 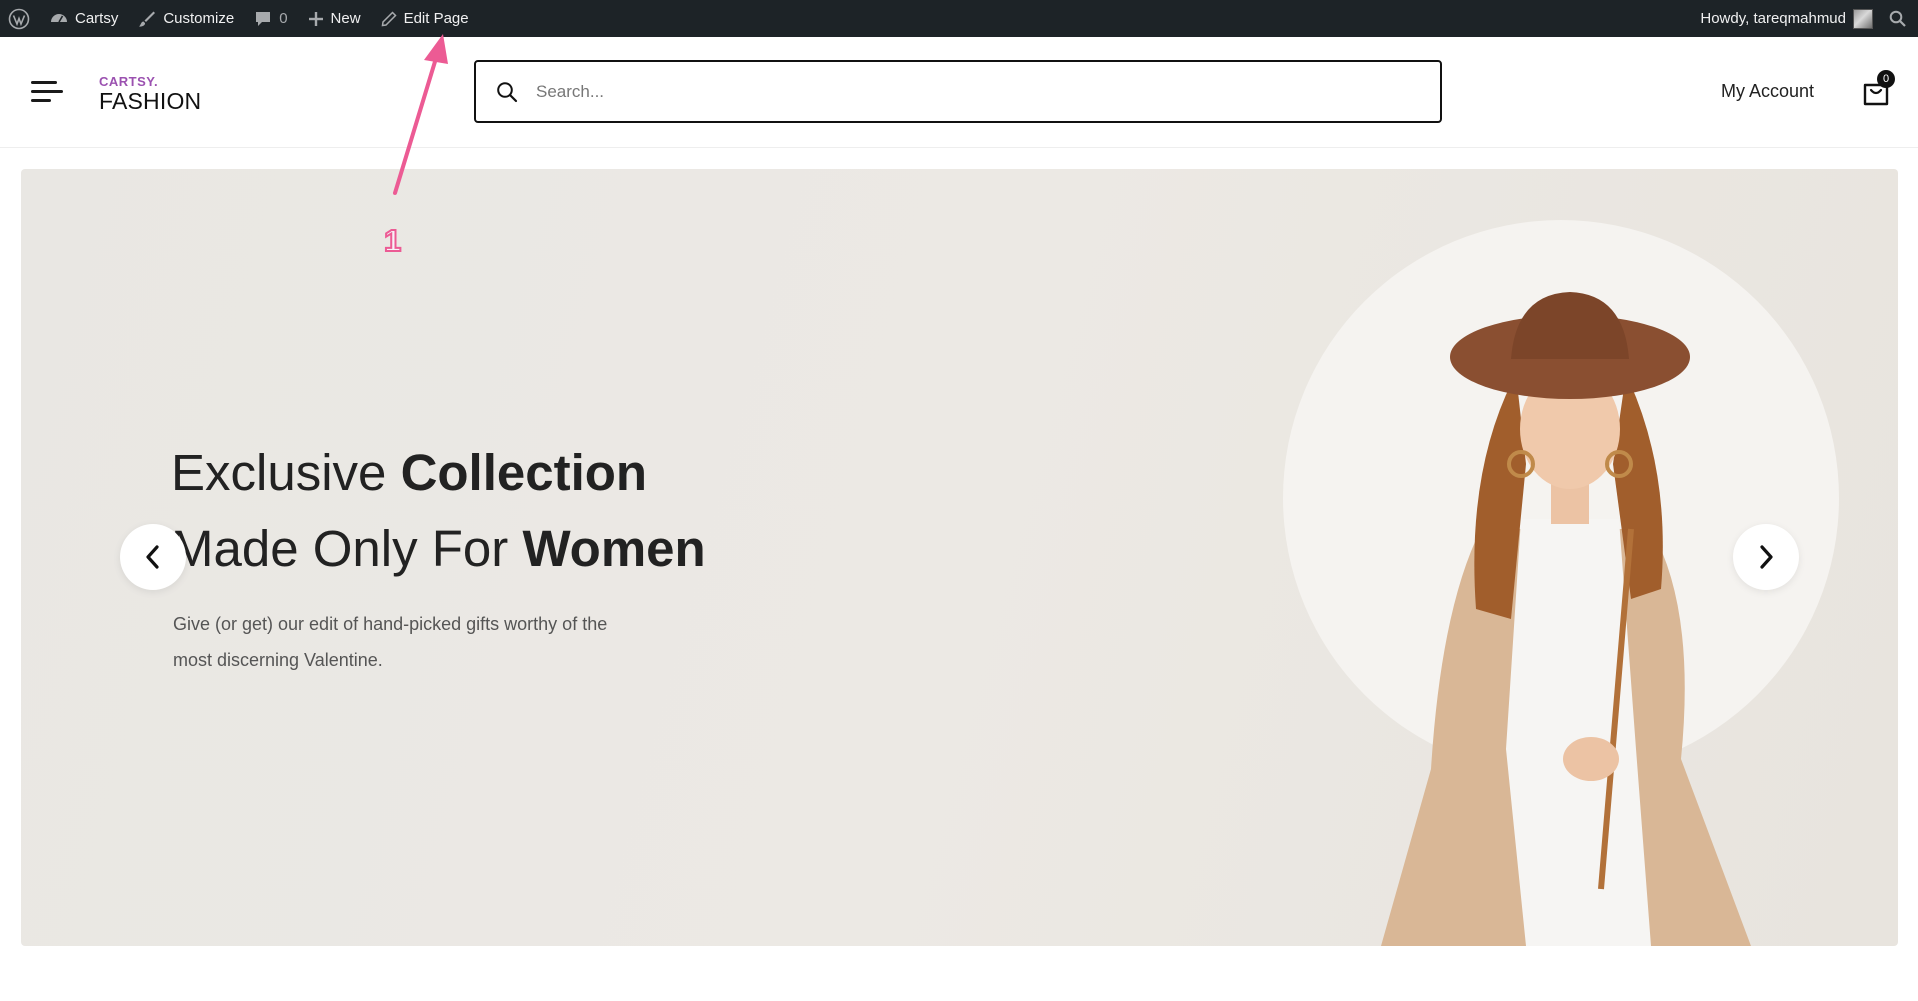 What do you see at coordinates (283, 18) in the screenshot?
I see `comments-count: 0` at bounding box center [283, 18].